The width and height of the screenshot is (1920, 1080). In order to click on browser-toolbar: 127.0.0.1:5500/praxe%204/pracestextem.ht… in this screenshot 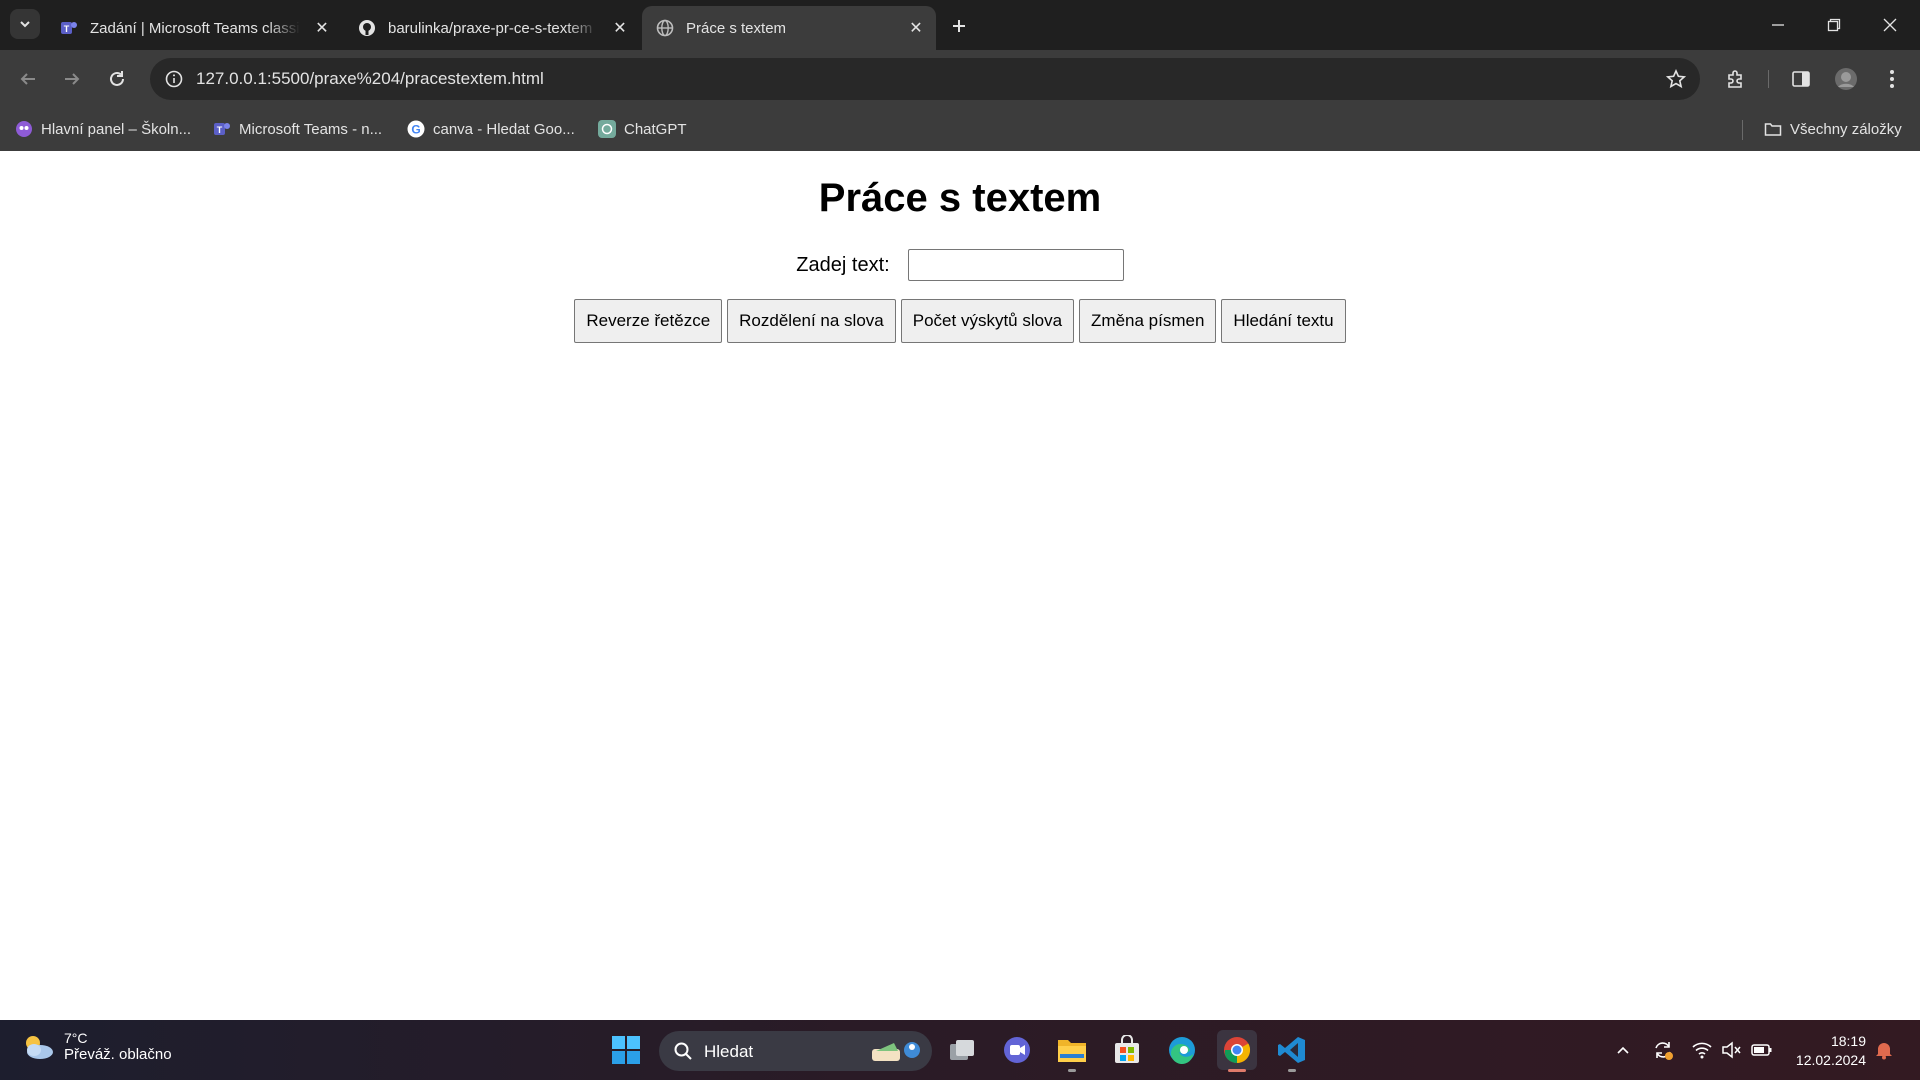, I will do `click(960, 79)`.